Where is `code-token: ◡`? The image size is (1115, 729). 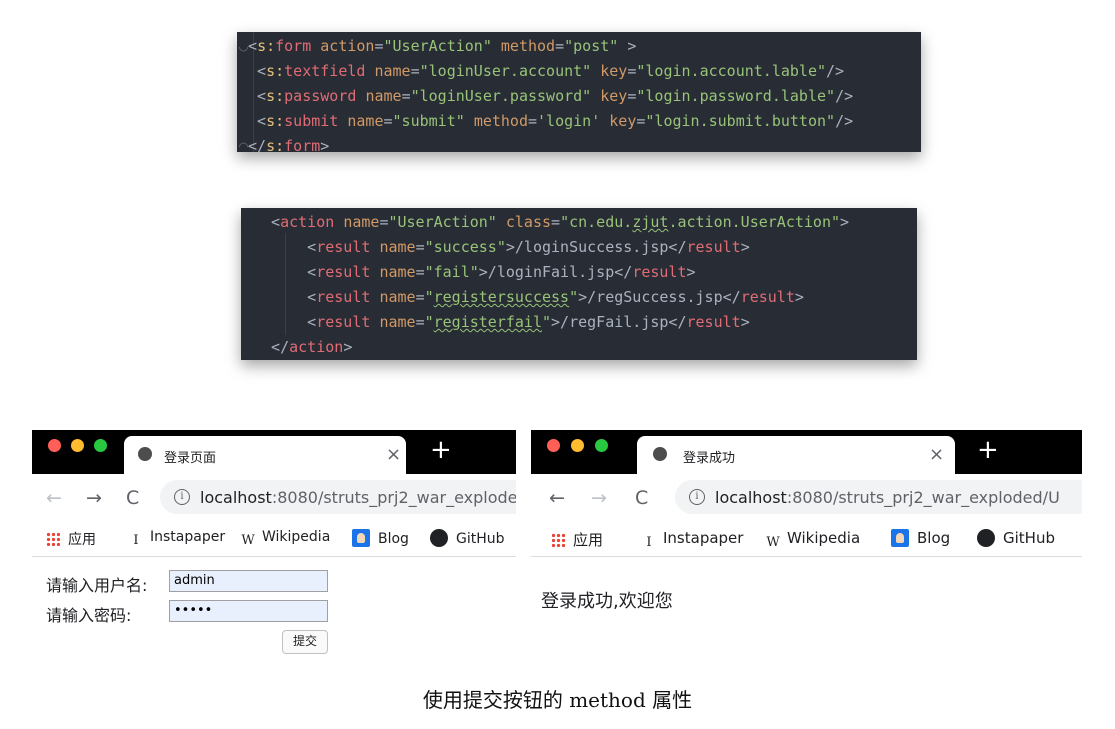
code-token: ◡ is located at coordinates (244, 46).